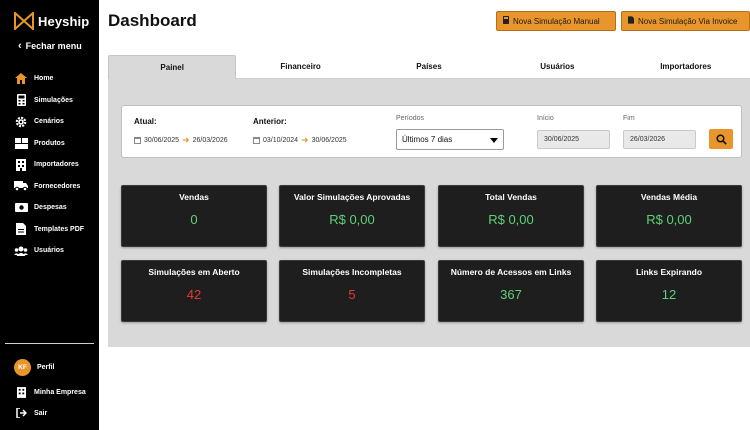  What do you see at coordinates (21, 79) in the screenshot?
I see `home-icon` at bounding box center [21, 79].